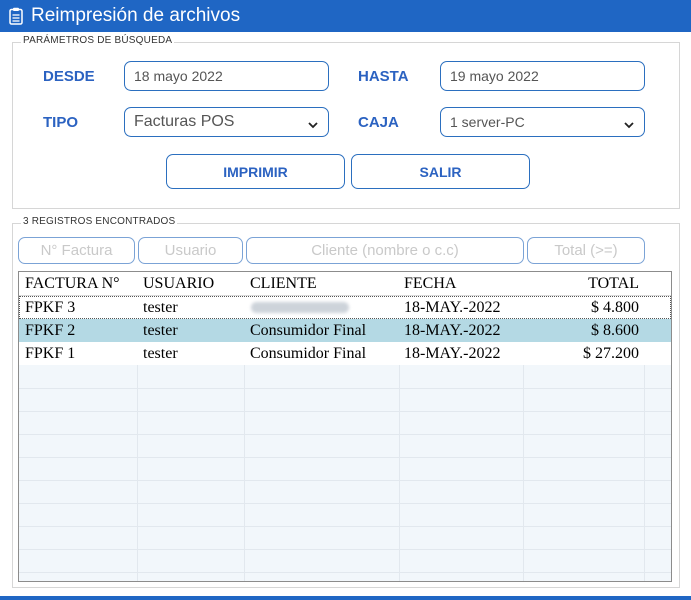 Image resolution: width=691 pixels, height=600 pixels. Describe the element at coordinates (611, 353) in the screenshot. I see `cell-total: $ 27.200` at that location.